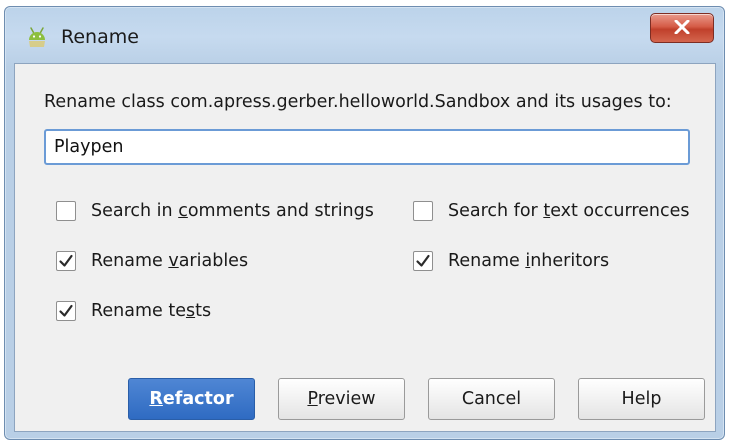  I want to click on search-text-occurrences-option: Search for text occurrences, so click(551, 211).